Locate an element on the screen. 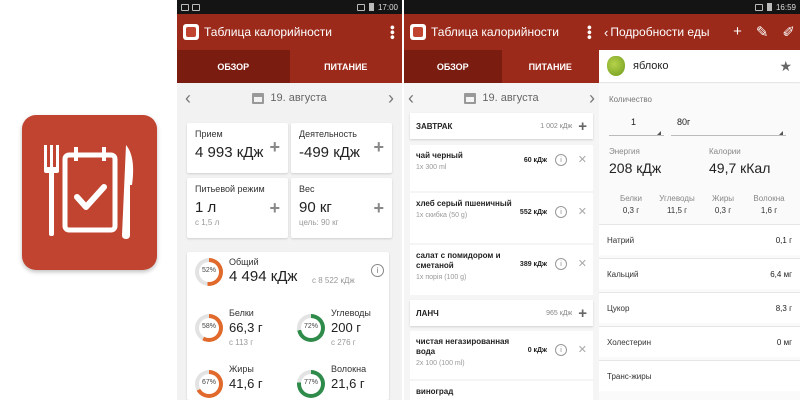 The width and height of the screenshot is (800, 400). card-label: Вес is located at coordinates (307, 189).